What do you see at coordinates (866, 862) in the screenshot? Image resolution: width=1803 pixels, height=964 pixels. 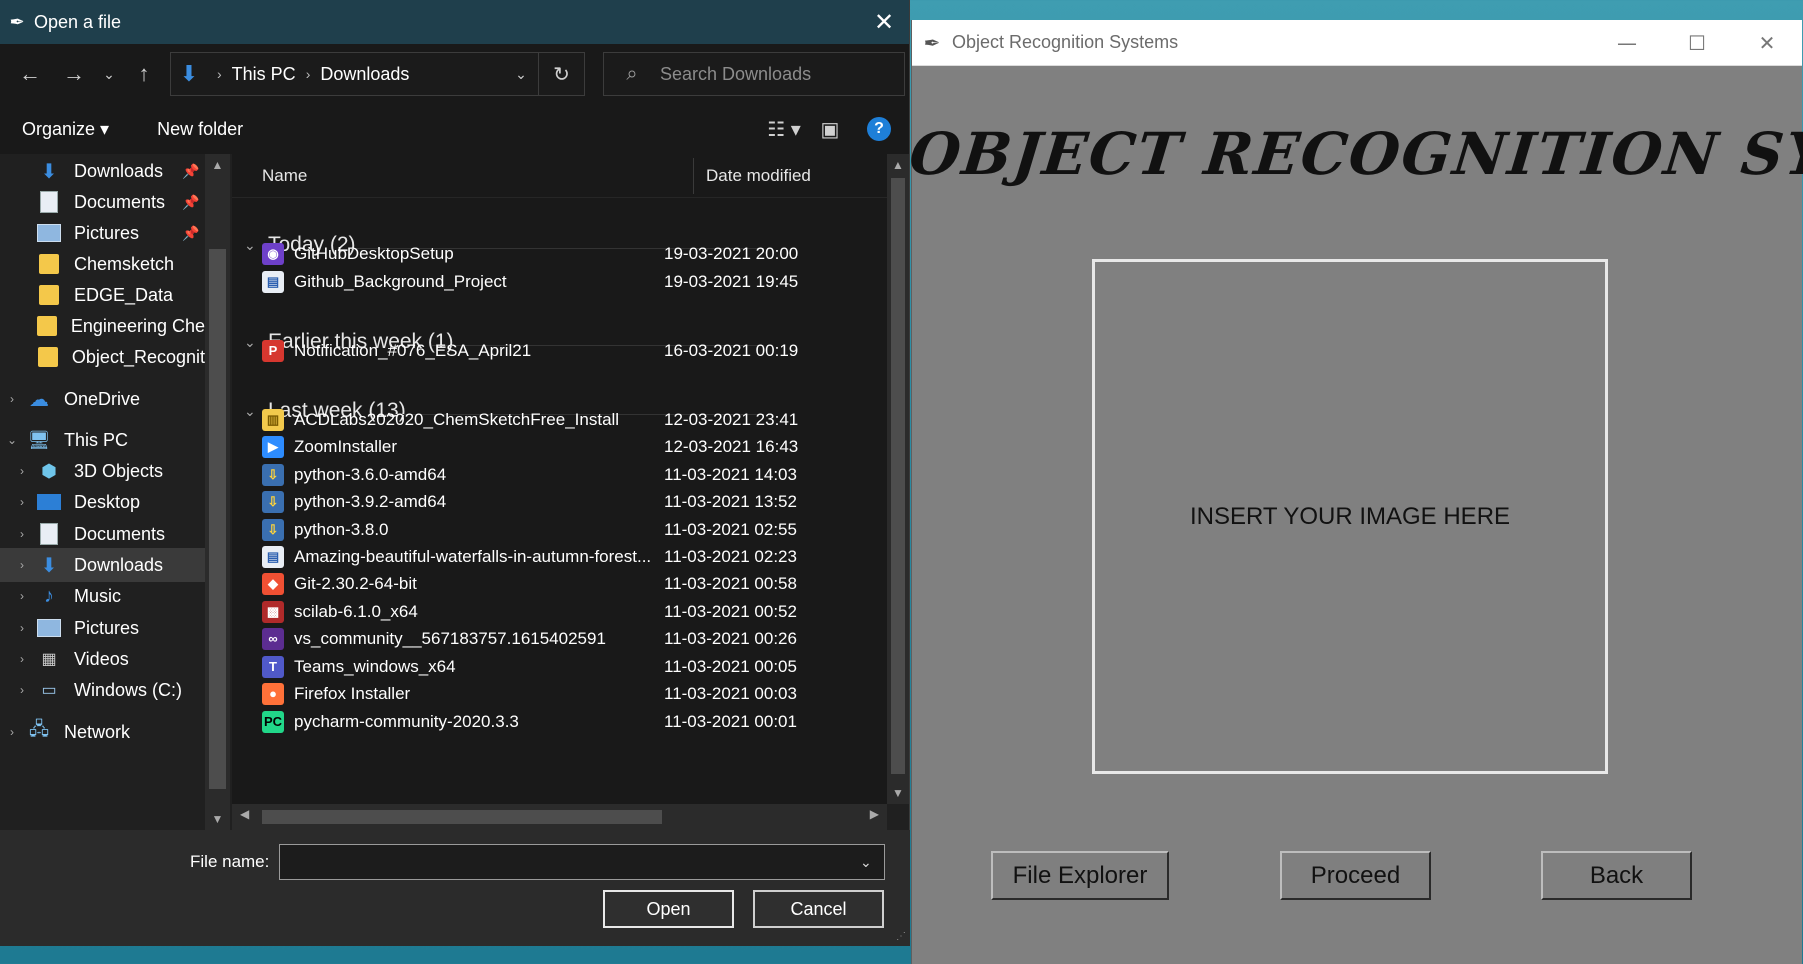 I see `file-name-dropdown-icon: ⌄` at bounding box center [866, 862].